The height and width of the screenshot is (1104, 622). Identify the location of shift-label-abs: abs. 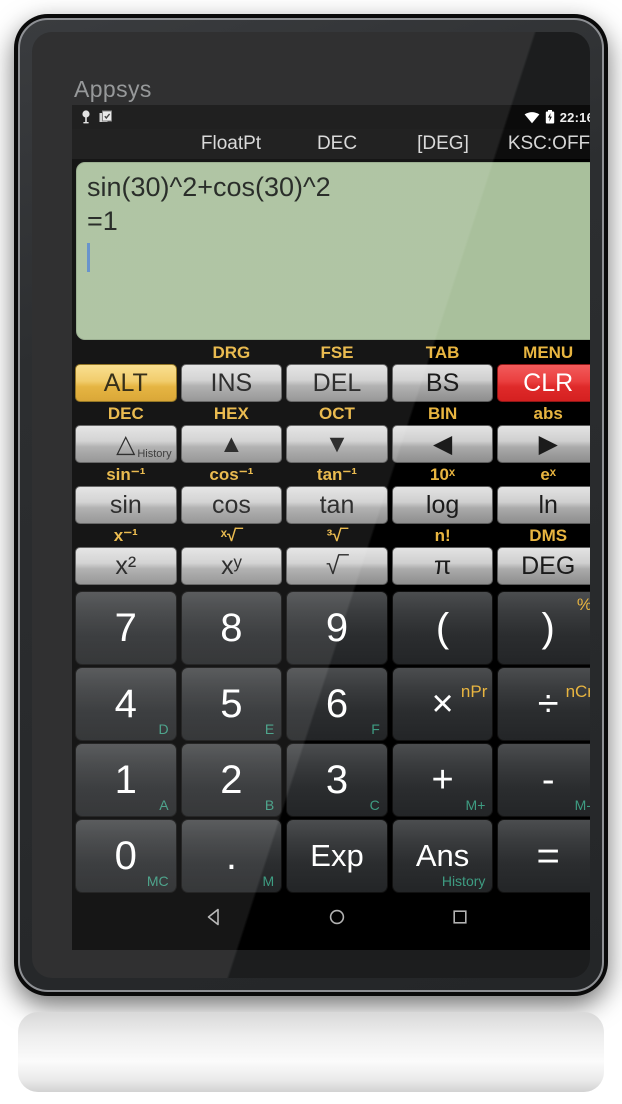
(548, 413).